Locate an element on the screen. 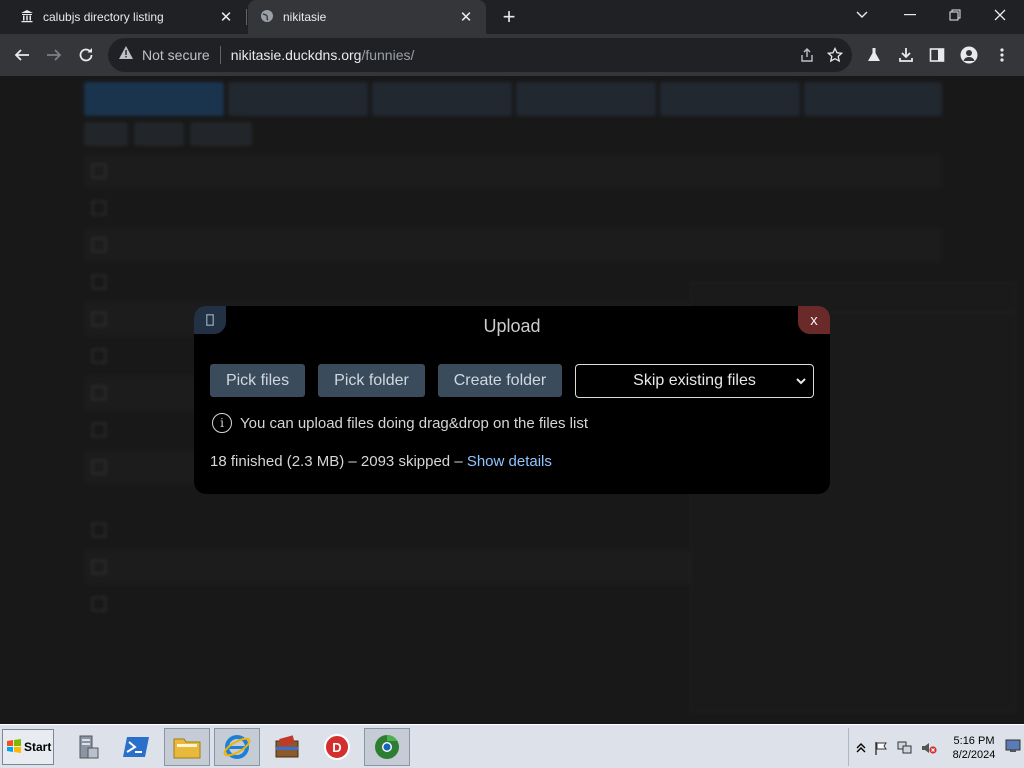  server-manager-icon is located at coordinates (87, 747).